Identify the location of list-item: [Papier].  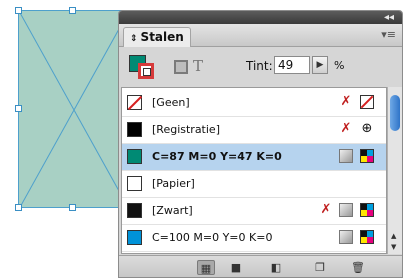
(254, 184).